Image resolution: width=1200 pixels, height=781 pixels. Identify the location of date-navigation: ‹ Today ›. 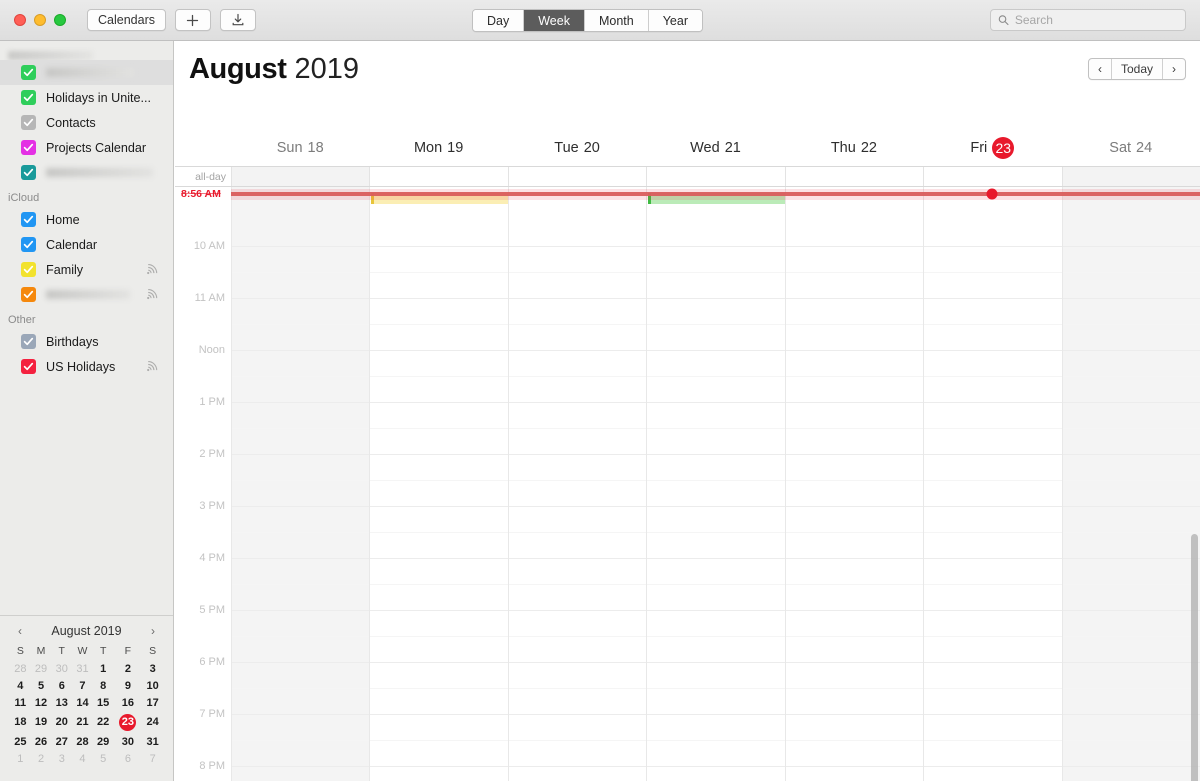
(1136, 69).